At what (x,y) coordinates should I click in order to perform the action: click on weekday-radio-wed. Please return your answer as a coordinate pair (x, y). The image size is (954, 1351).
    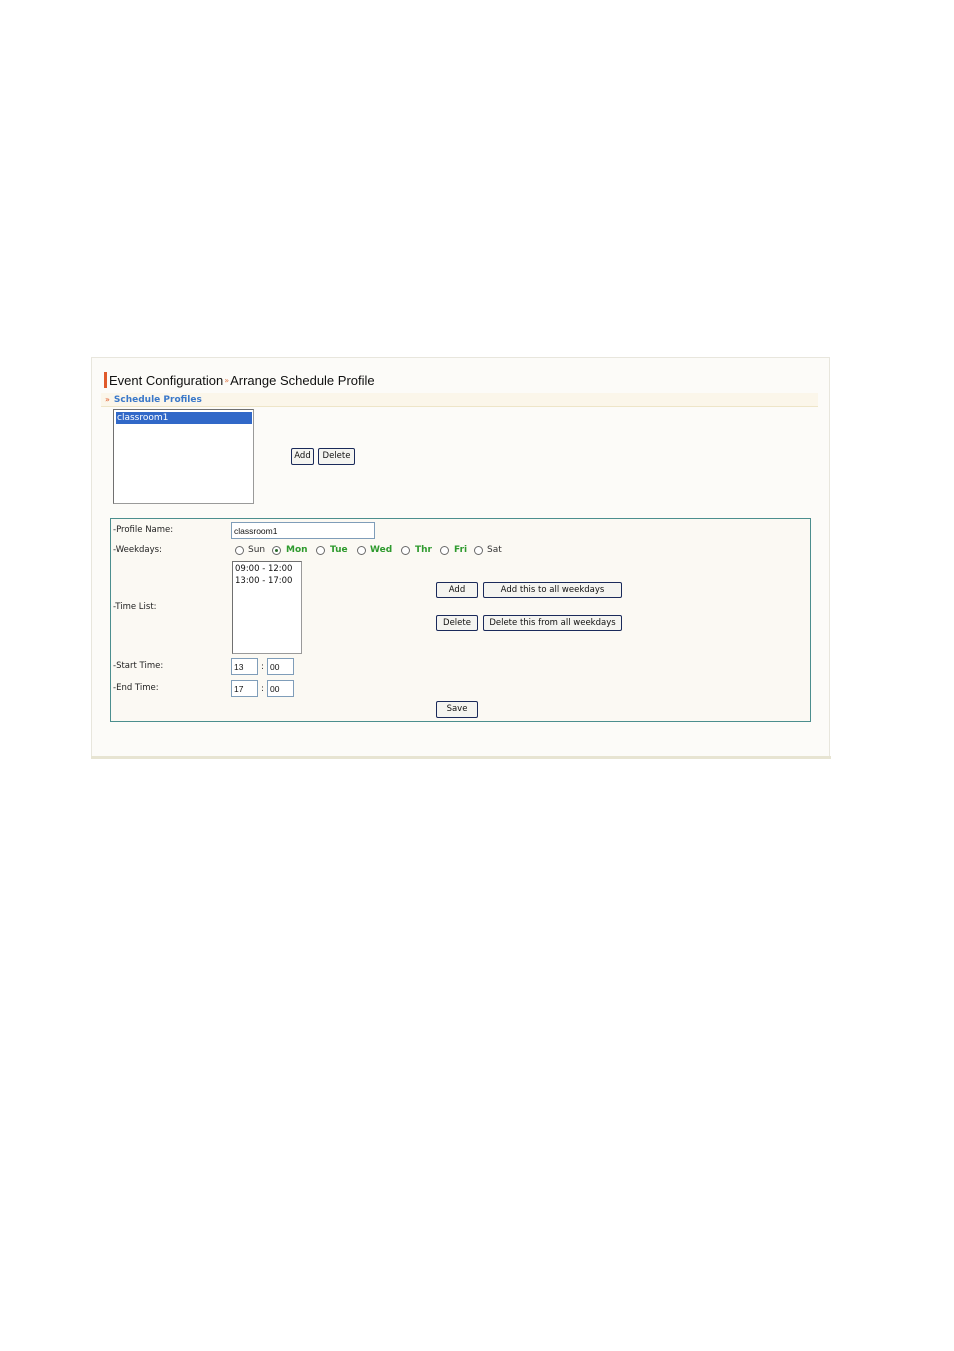
    Looking at the image, I should click on (361, 550).